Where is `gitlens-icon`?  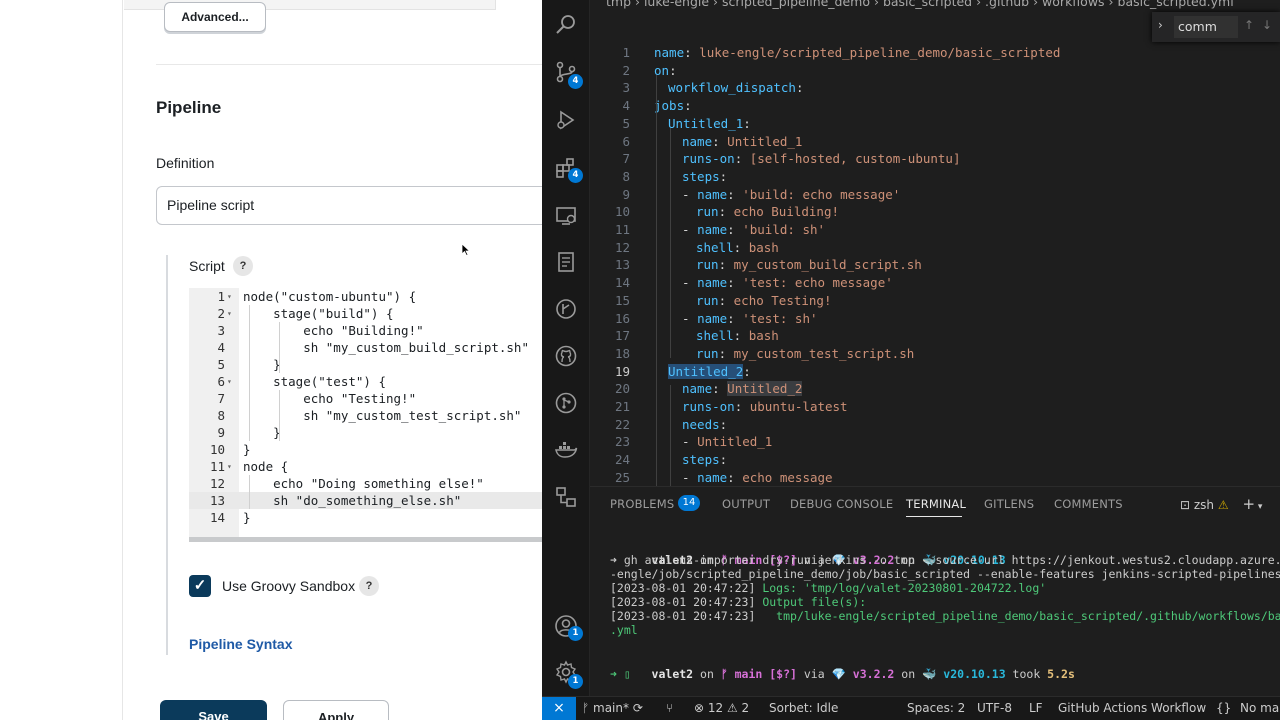 gitlens-icon is located at coordinates (566, 309).